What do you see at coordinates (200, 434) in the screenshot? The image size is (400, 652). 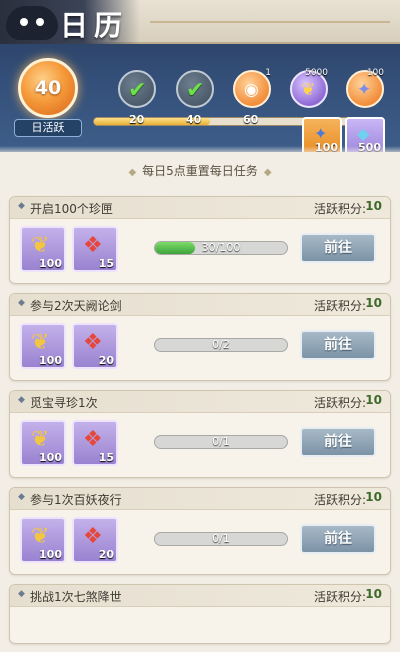 I see `task-card: ◆ 觅宝寻珍1次 活跃积分: 10 ❦ 100 ❖ 15 0/1 前往` at bounding box center [200, 434].